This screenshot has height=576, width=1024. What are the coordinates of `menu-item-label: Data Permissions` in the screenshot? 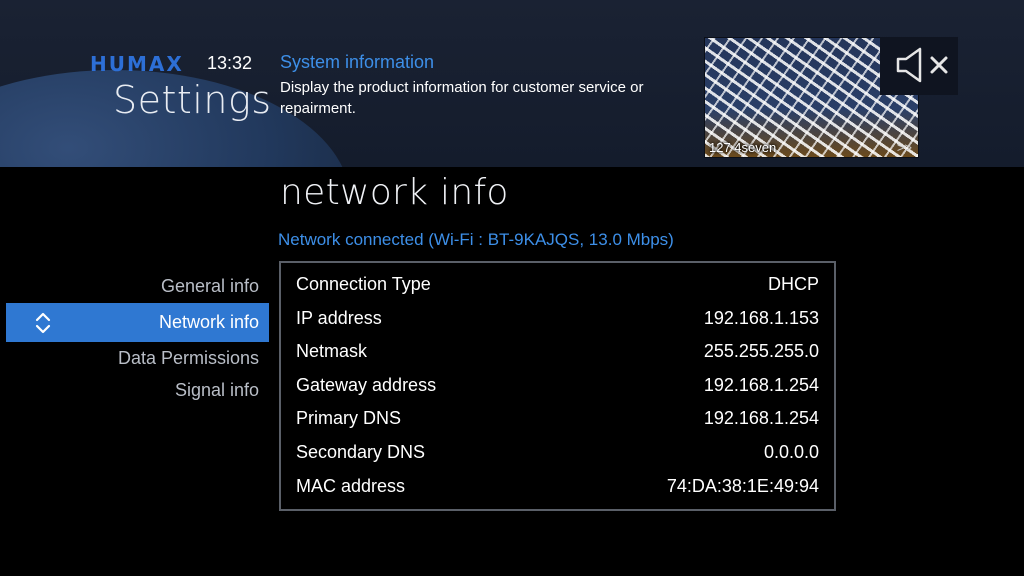 It's located at (188, 358).